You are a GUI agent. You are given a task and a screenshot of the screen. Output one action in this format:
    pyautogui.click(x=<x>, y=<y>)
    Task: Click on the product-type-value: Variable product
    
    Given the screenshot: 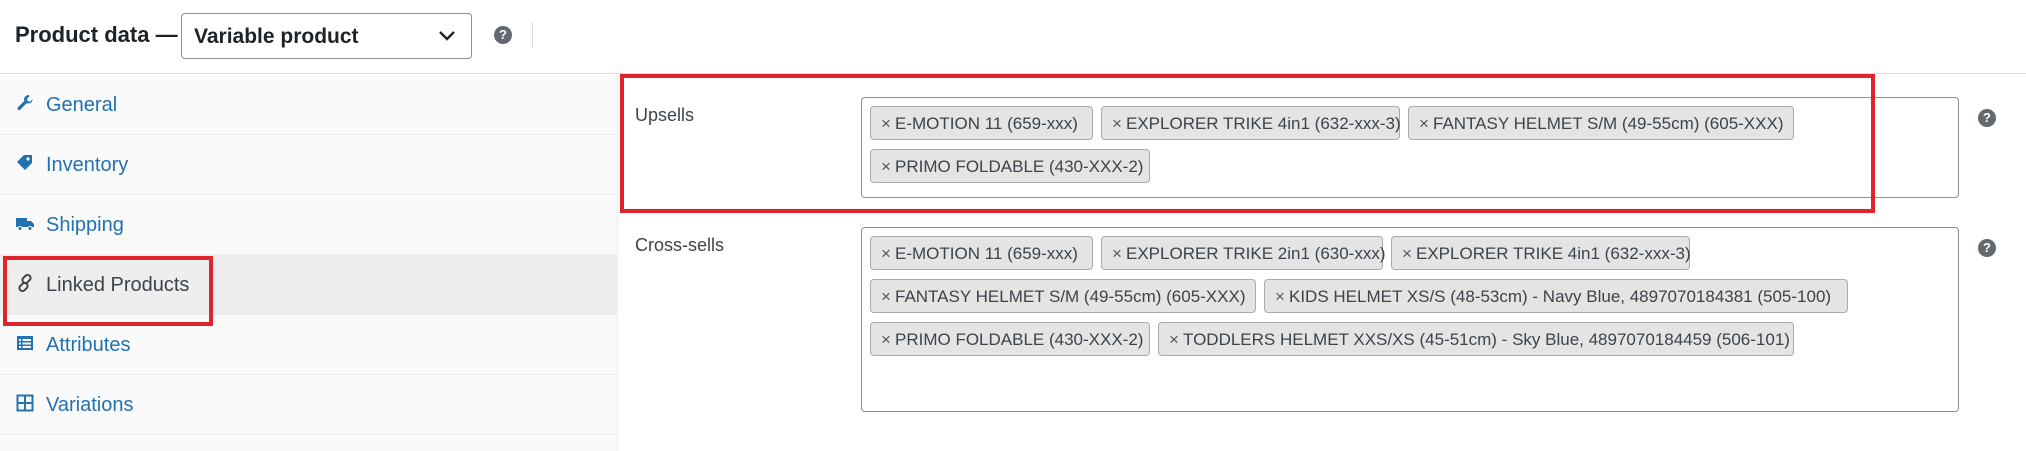 What is the action you would take?
    pyautogui.click(x=276, y=36)
    